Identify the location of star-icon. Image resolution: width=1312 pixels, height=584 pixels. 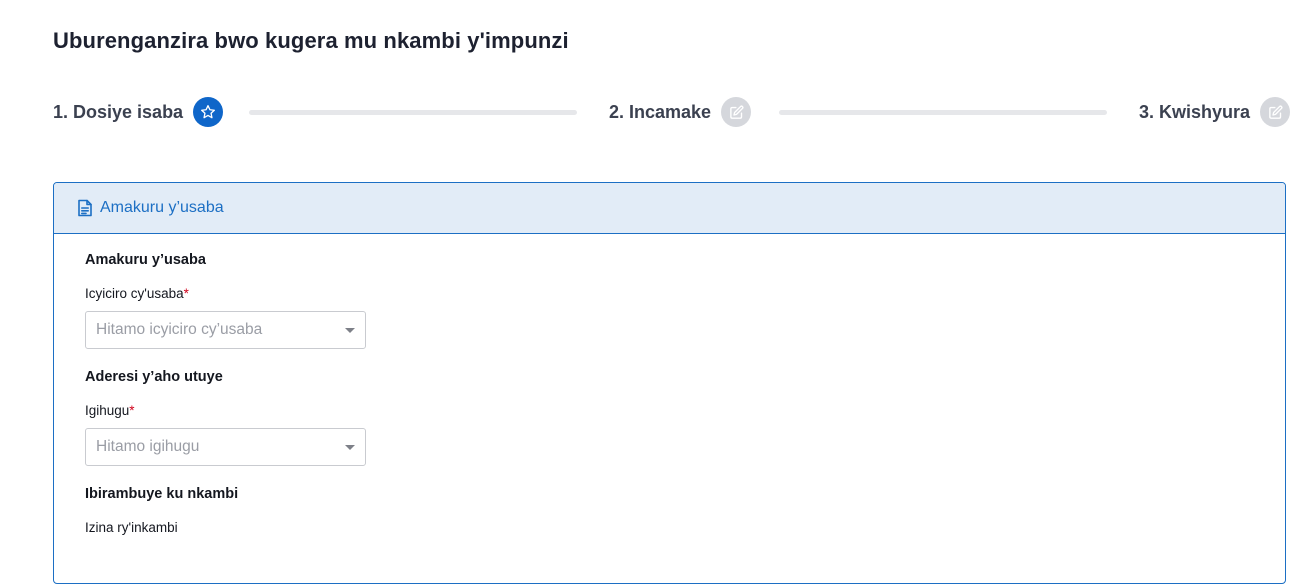
(208, 112).